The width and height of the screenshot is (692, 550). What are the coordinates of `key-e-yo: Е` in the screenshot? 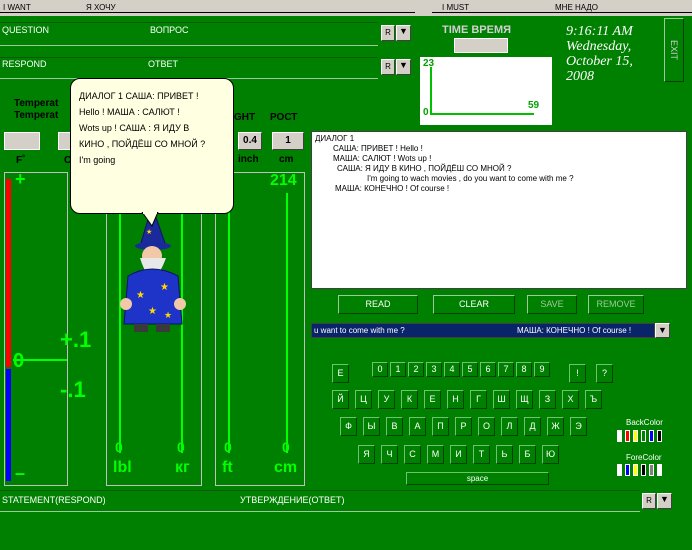 It's located at (340, 373).